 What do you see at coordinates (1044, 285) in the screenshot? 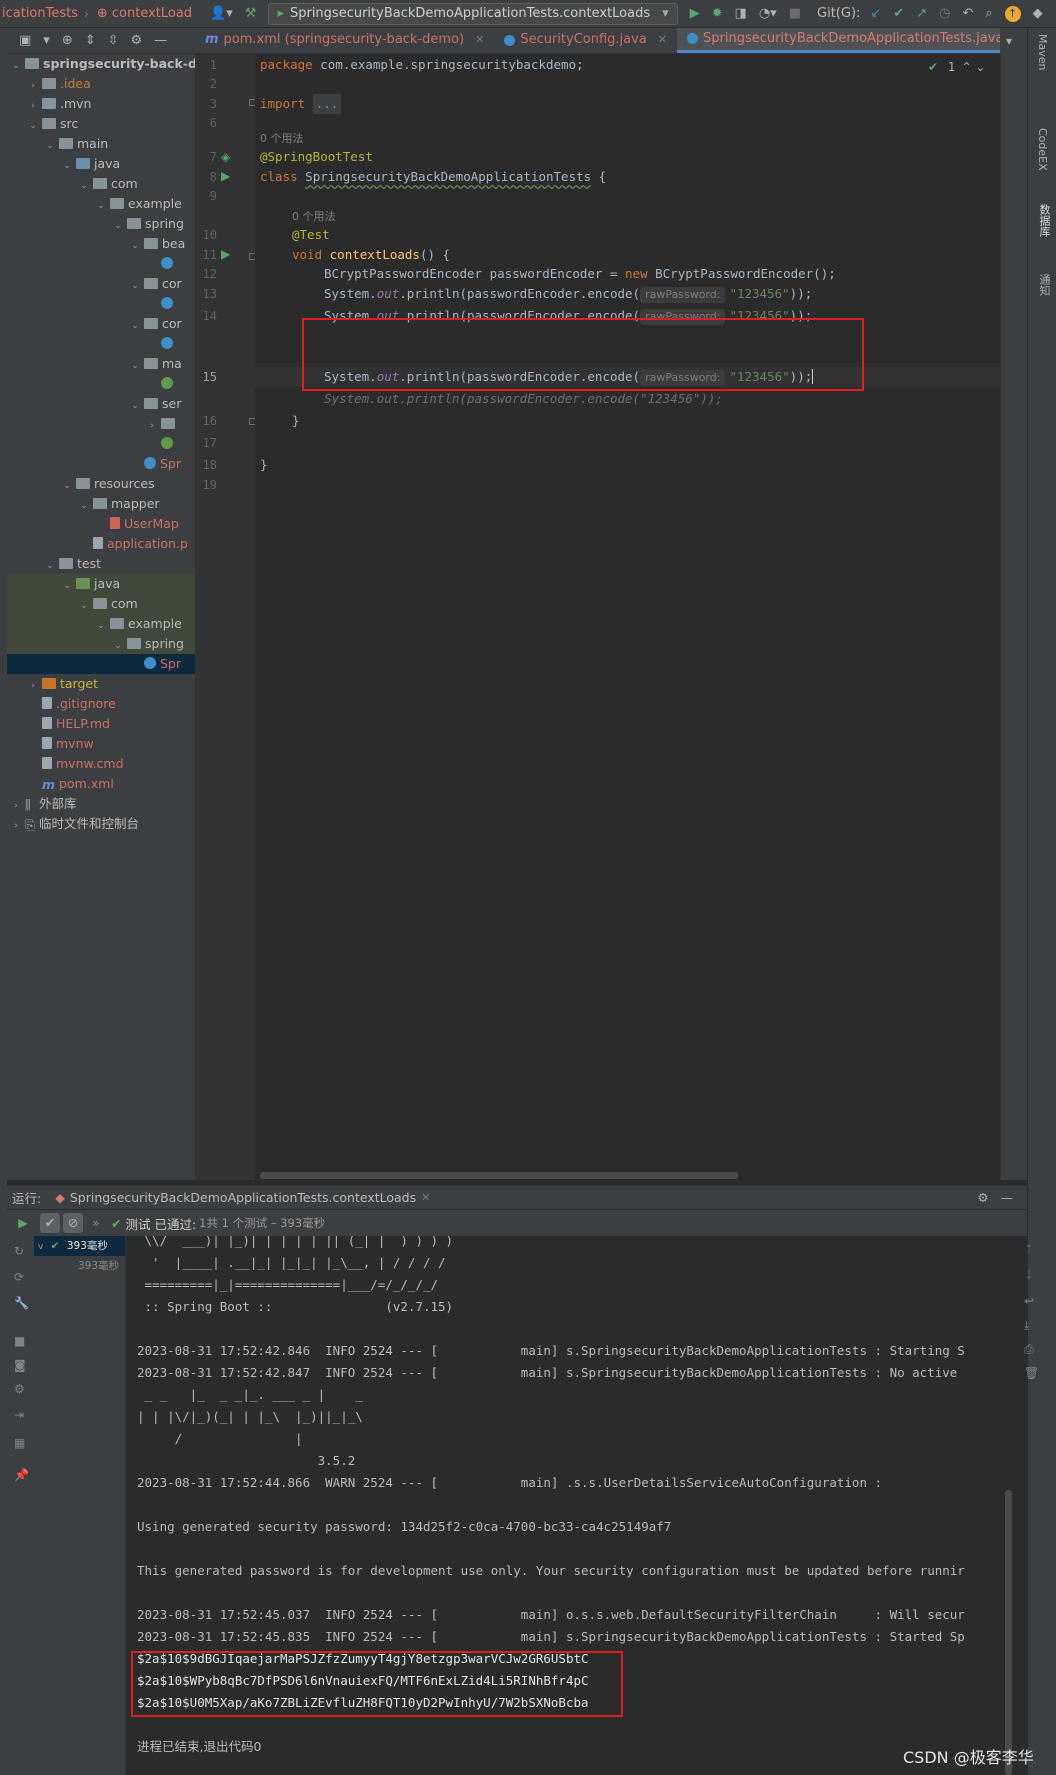
I see `notifications-tool-tab: 通知` at bounding box center [1044, 285].